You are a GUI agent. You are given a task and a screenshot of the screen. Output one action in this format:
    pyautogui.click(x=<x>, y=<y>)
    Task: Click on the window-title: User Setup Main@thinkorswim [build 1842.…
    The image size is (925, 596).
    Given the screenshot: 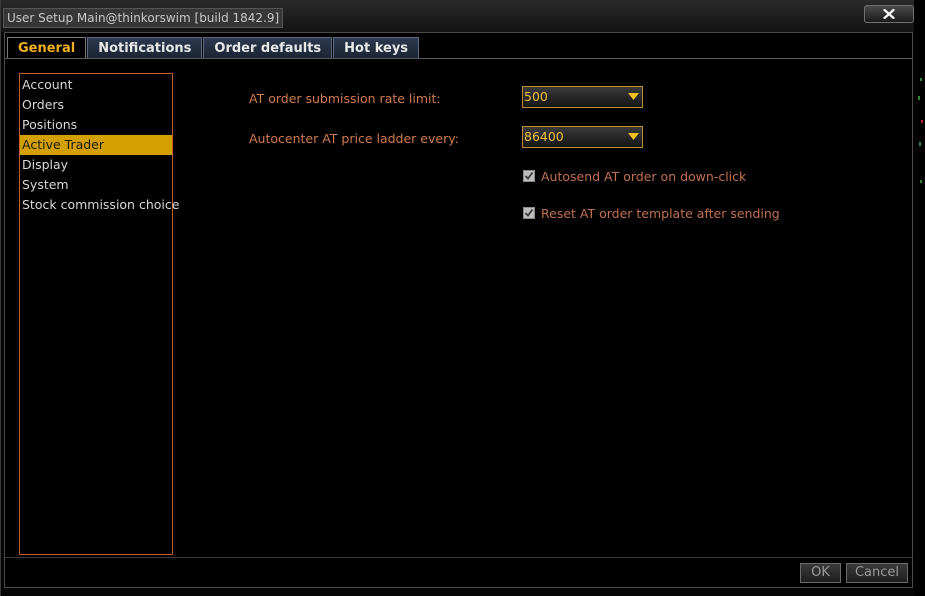 What is the action you would take?
    pyautogui.click(x=143, y=18)
    